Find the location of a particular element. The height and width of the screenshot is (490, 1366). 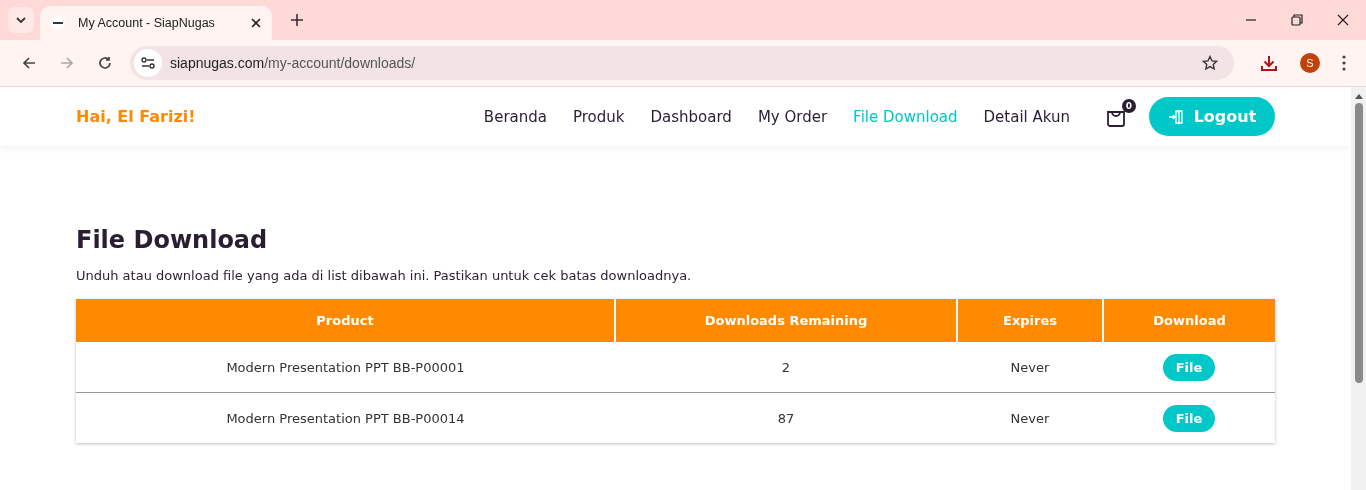

bookmark-star-icon is located at coordinates (1210, 63).